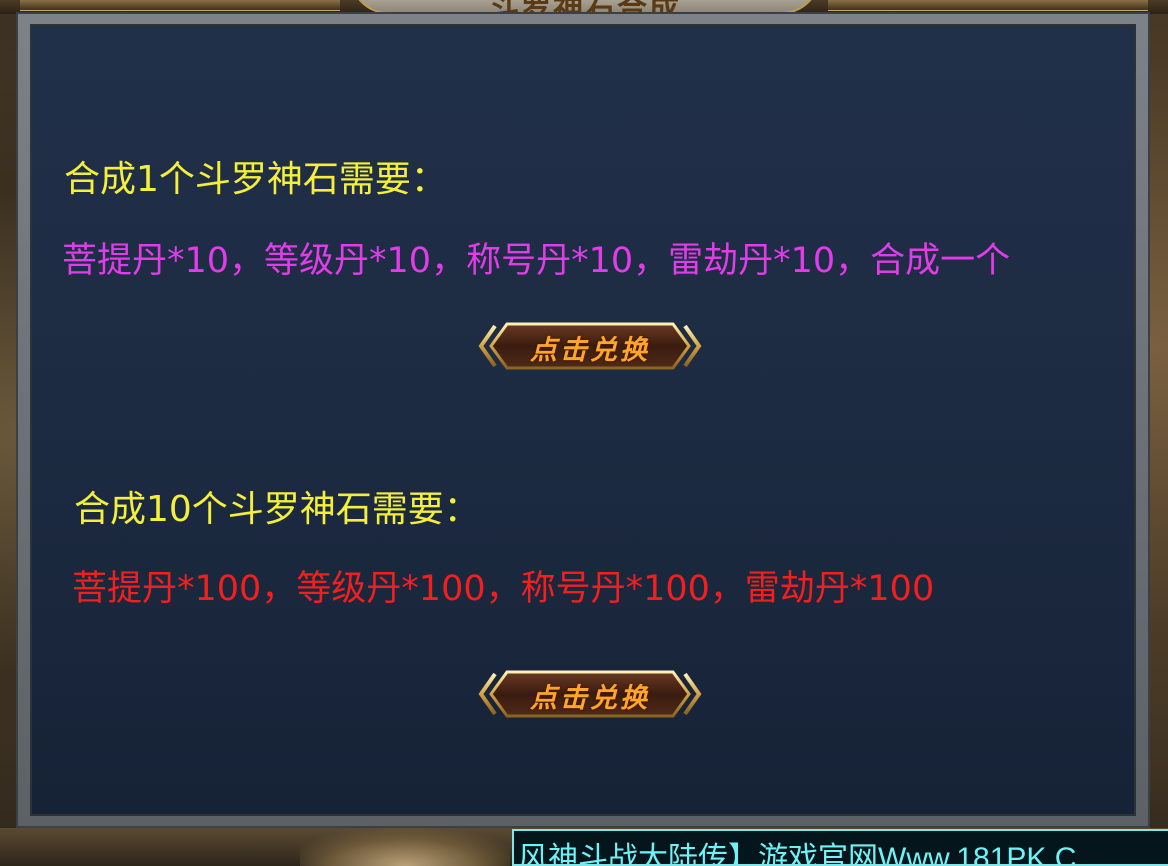  What do you see at coordinates (988, 5) in the screenshot?
I see `top-plate-right` at bounding box center [988, 5].